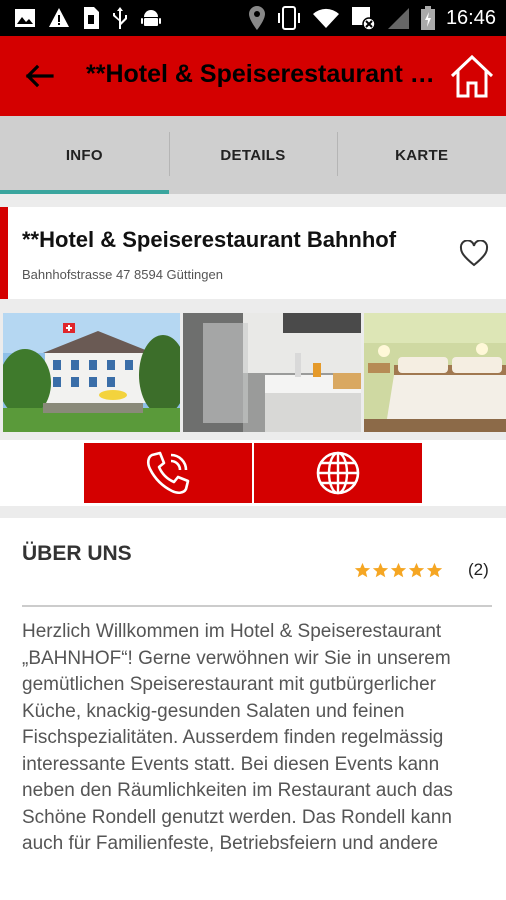 The height and width of the screenshot is (900, 506). I want to click on home-button, so click(472, 76).